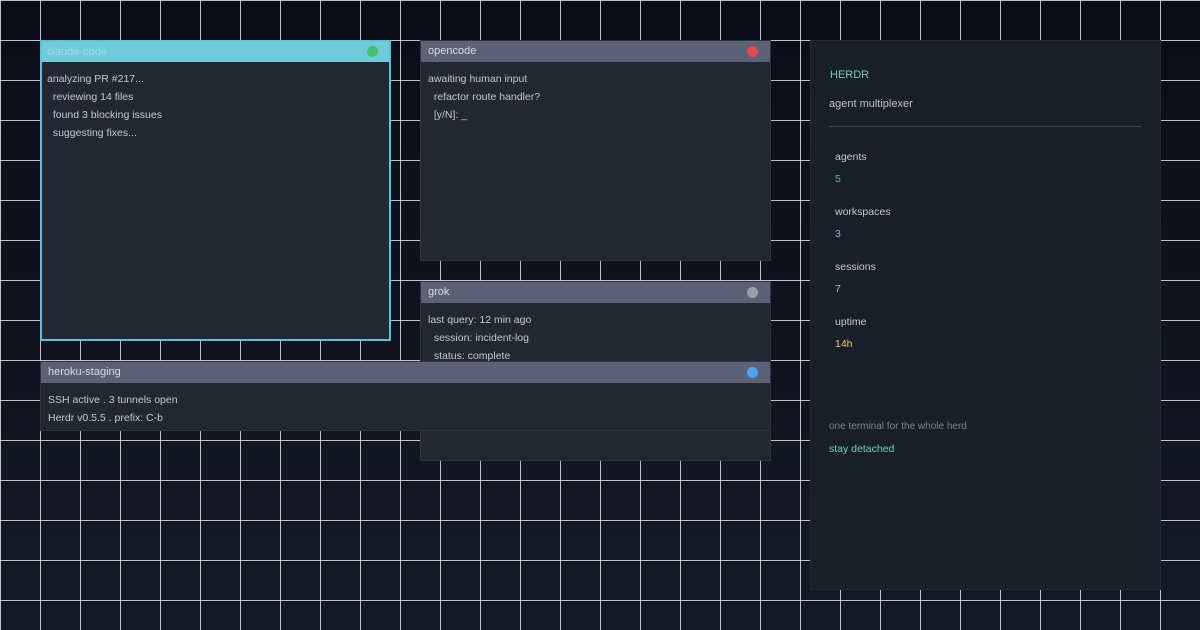 This screenshot has width=1200, height=630. What do you see at coordinates (113, 400) in the screenshot?
I see `terminal-line: SSH active . 3 tunnels open` at bounding box center [113, 400].